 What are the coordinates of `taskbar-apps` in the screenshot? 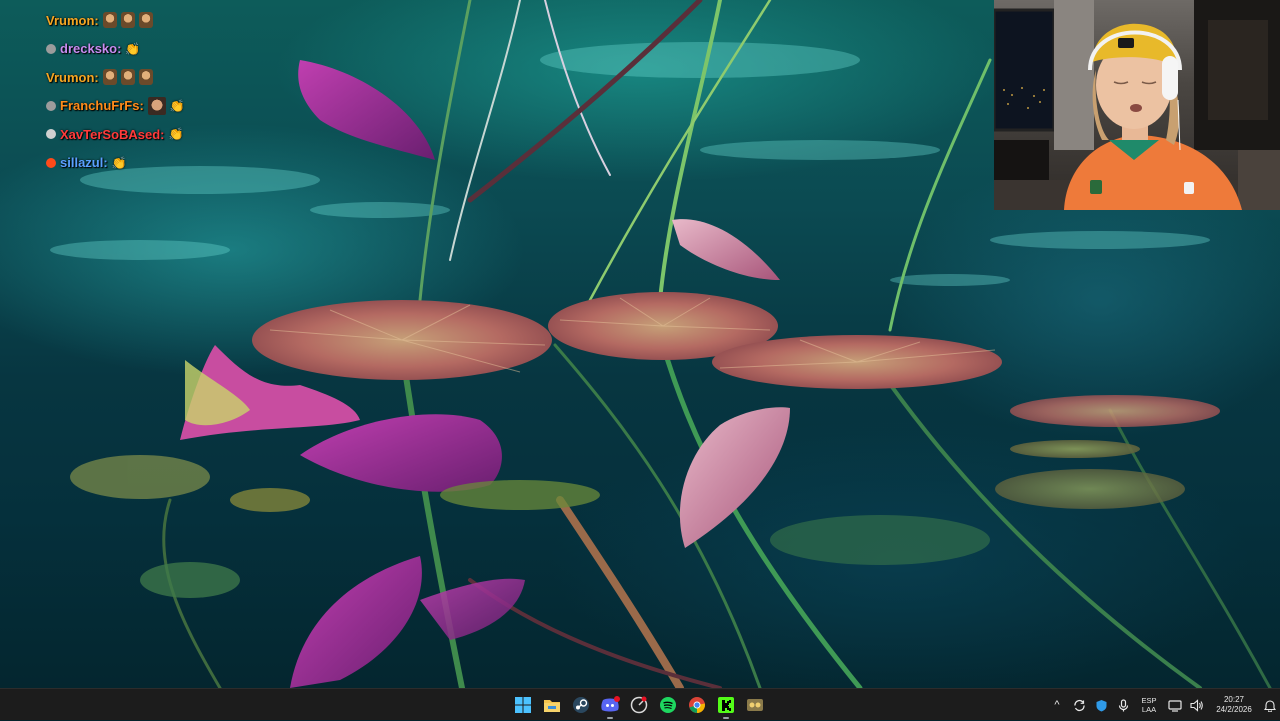 It's located at (639, 705).